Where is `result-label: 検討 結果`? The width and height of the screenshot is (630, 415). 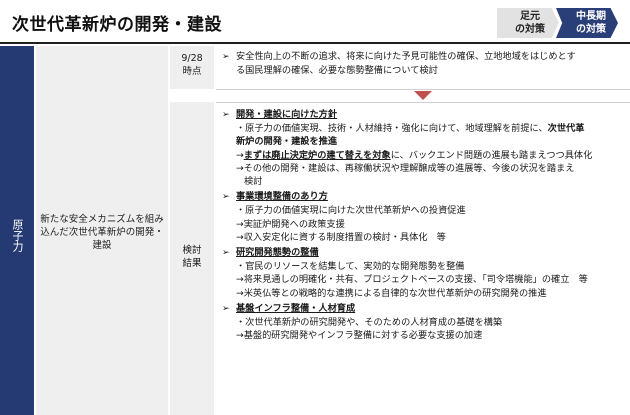 result-label: 検討 結果 is located at coordinates (192, 257).